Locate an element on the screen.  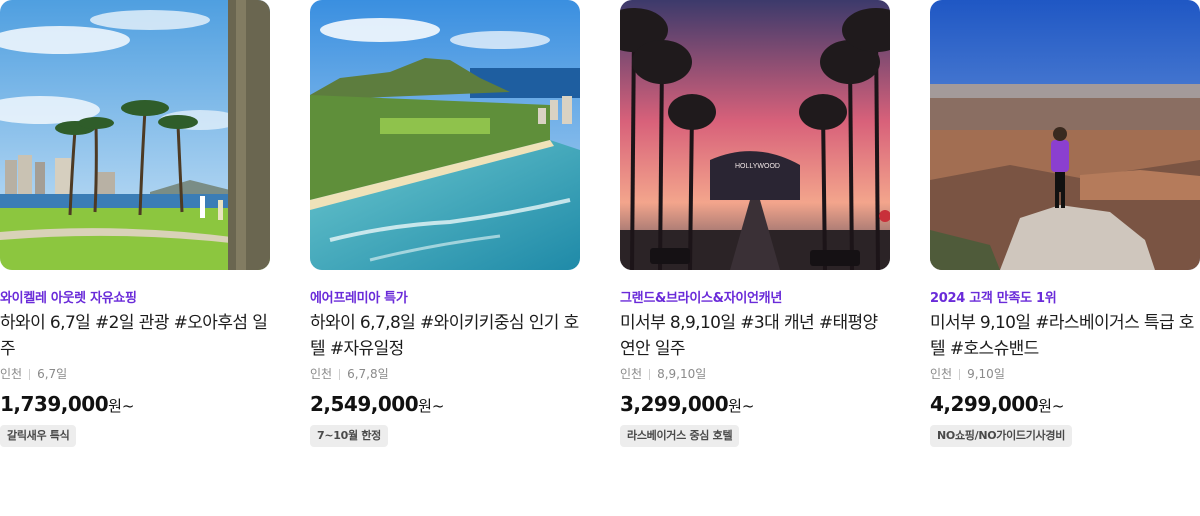
product-price: 3,299,000원~ is located at coordinates (755, 405).